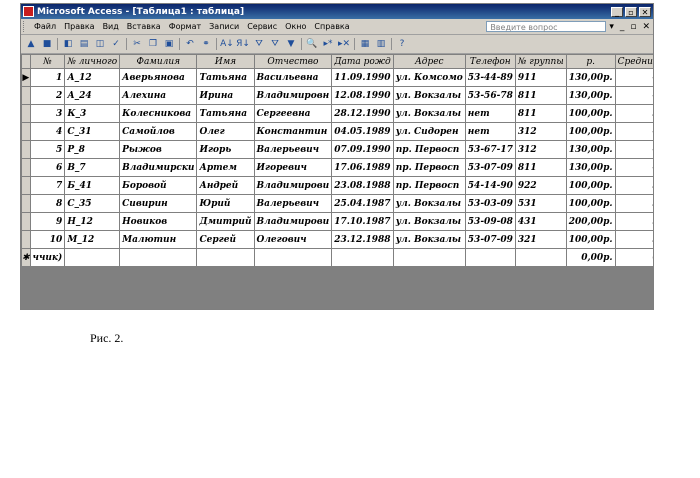  Describe the element at coordinates (153, 44) in the screenshot. I see `copy-icon: ❐` at that location.